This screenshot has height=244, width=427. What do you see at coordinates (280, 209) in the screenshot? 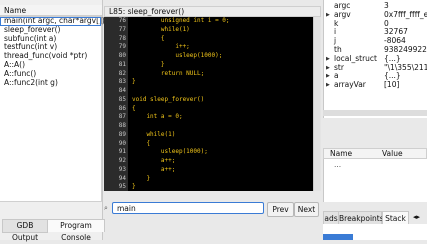
I see `prev-button: Prev` at bounding box center [280, 209].